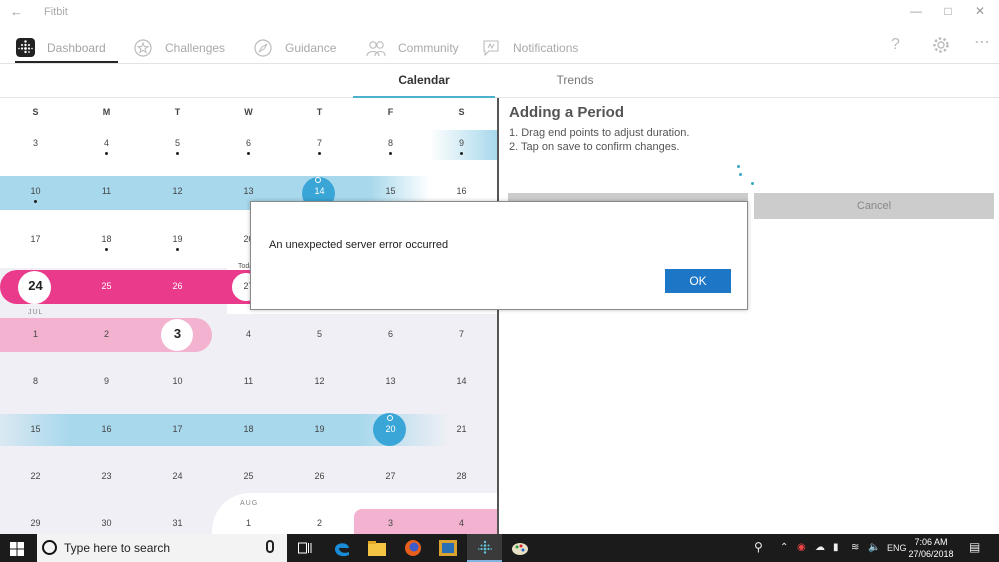  What do you see at coordinates (461, 476) in the screenshot?
I see `calendar-day: 28` at bounding box center [461, 476].